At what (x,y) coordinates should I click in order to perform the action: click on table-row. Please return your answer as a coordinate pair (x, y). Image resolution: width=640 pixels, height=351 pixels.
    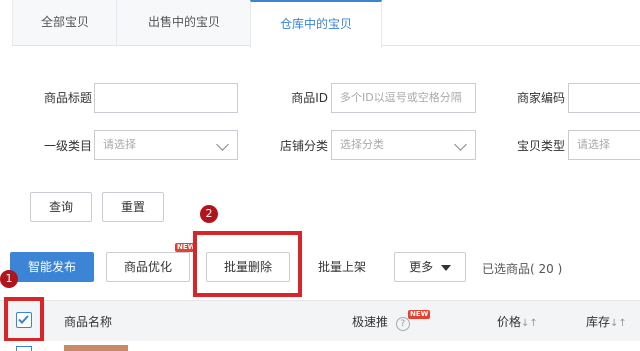
    Looking at the image, I should click on (320, 346).